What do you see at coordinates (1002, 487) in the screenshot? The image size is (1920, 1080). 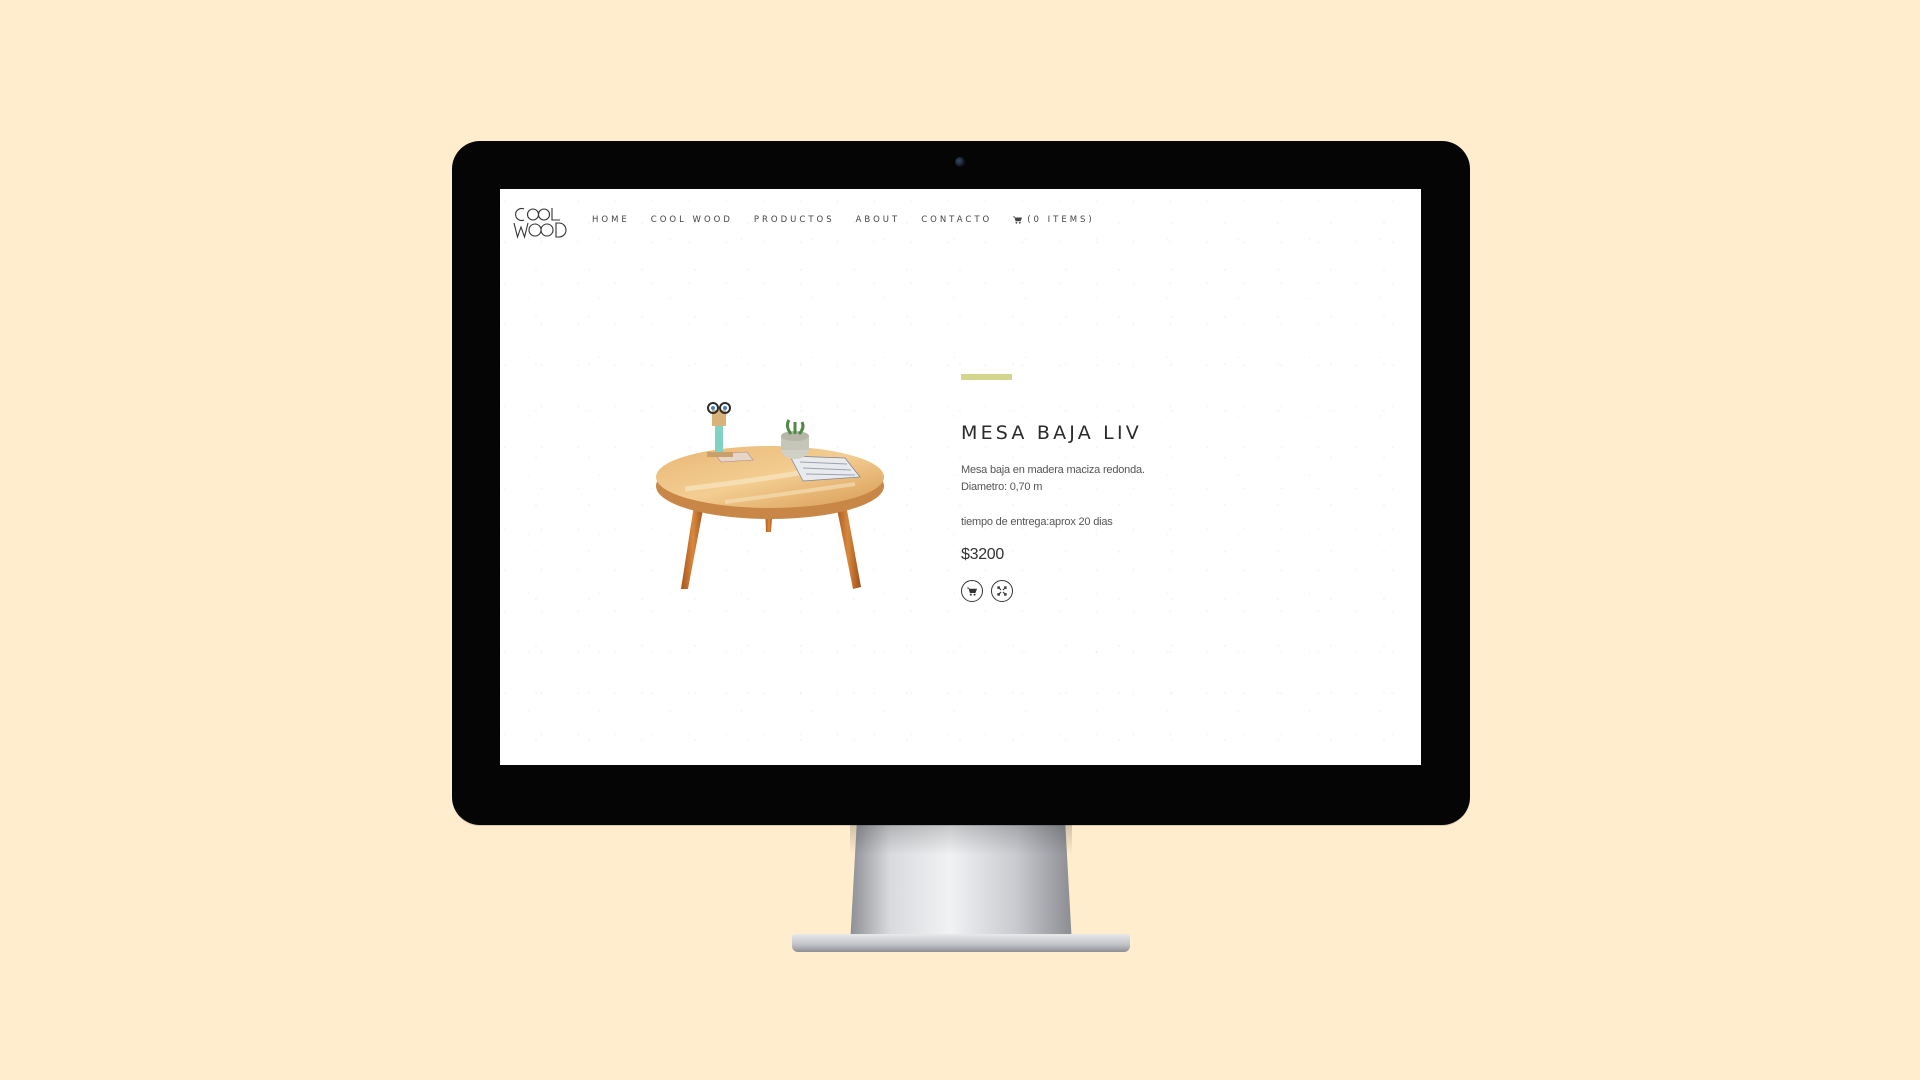 I see `description-line: Diametro: 0,70 m` at bounding box center [1002, 487].